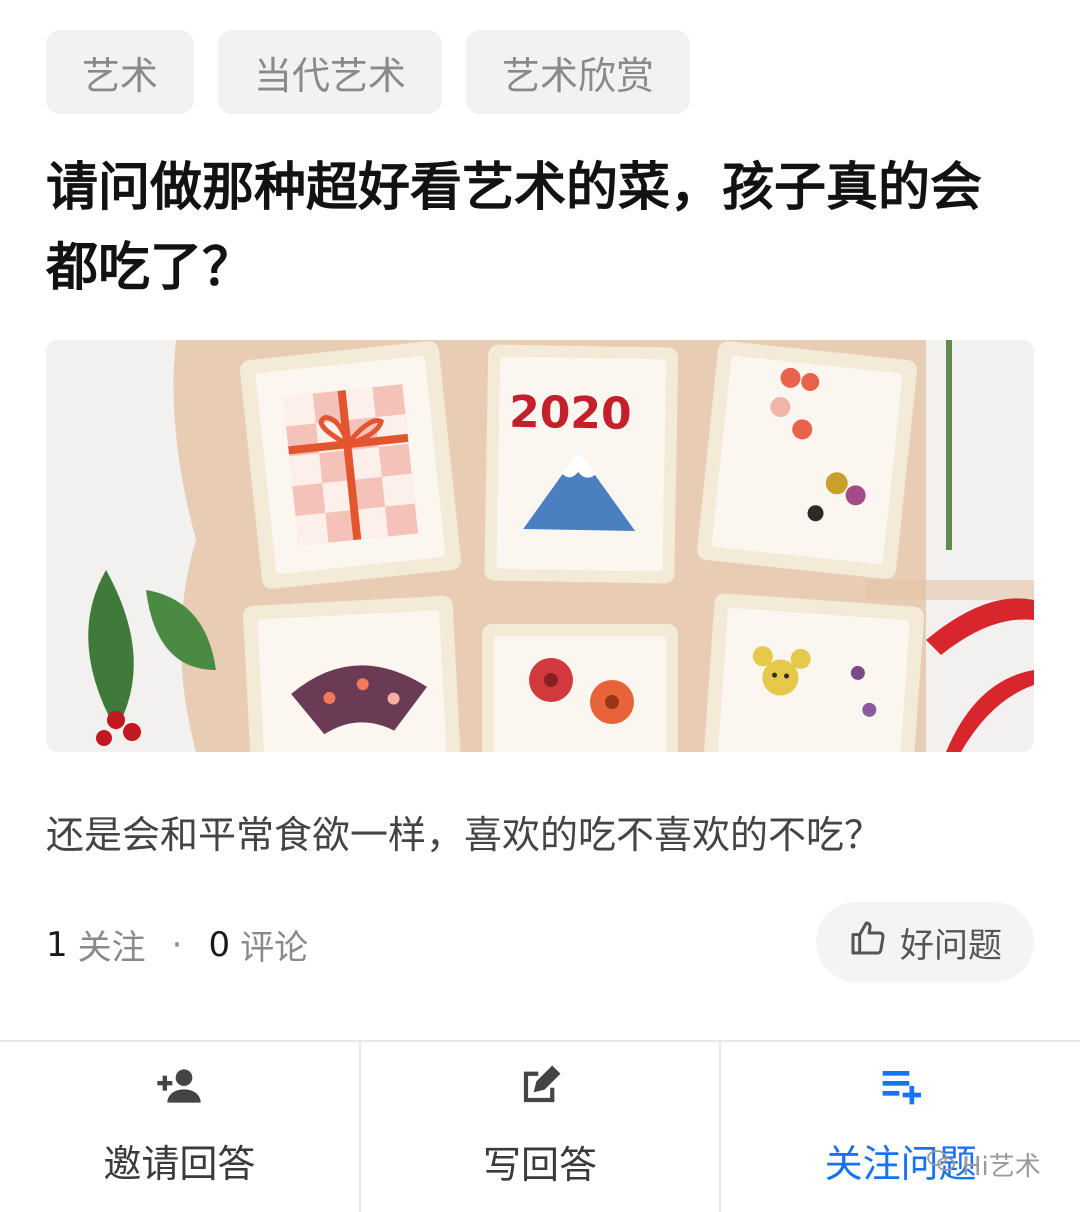 The height and width of the screenshot is (1212, 1080). I want to click on bottom-action-bar: 邀请回答 写回答 关注问题, so click(540, 1126).